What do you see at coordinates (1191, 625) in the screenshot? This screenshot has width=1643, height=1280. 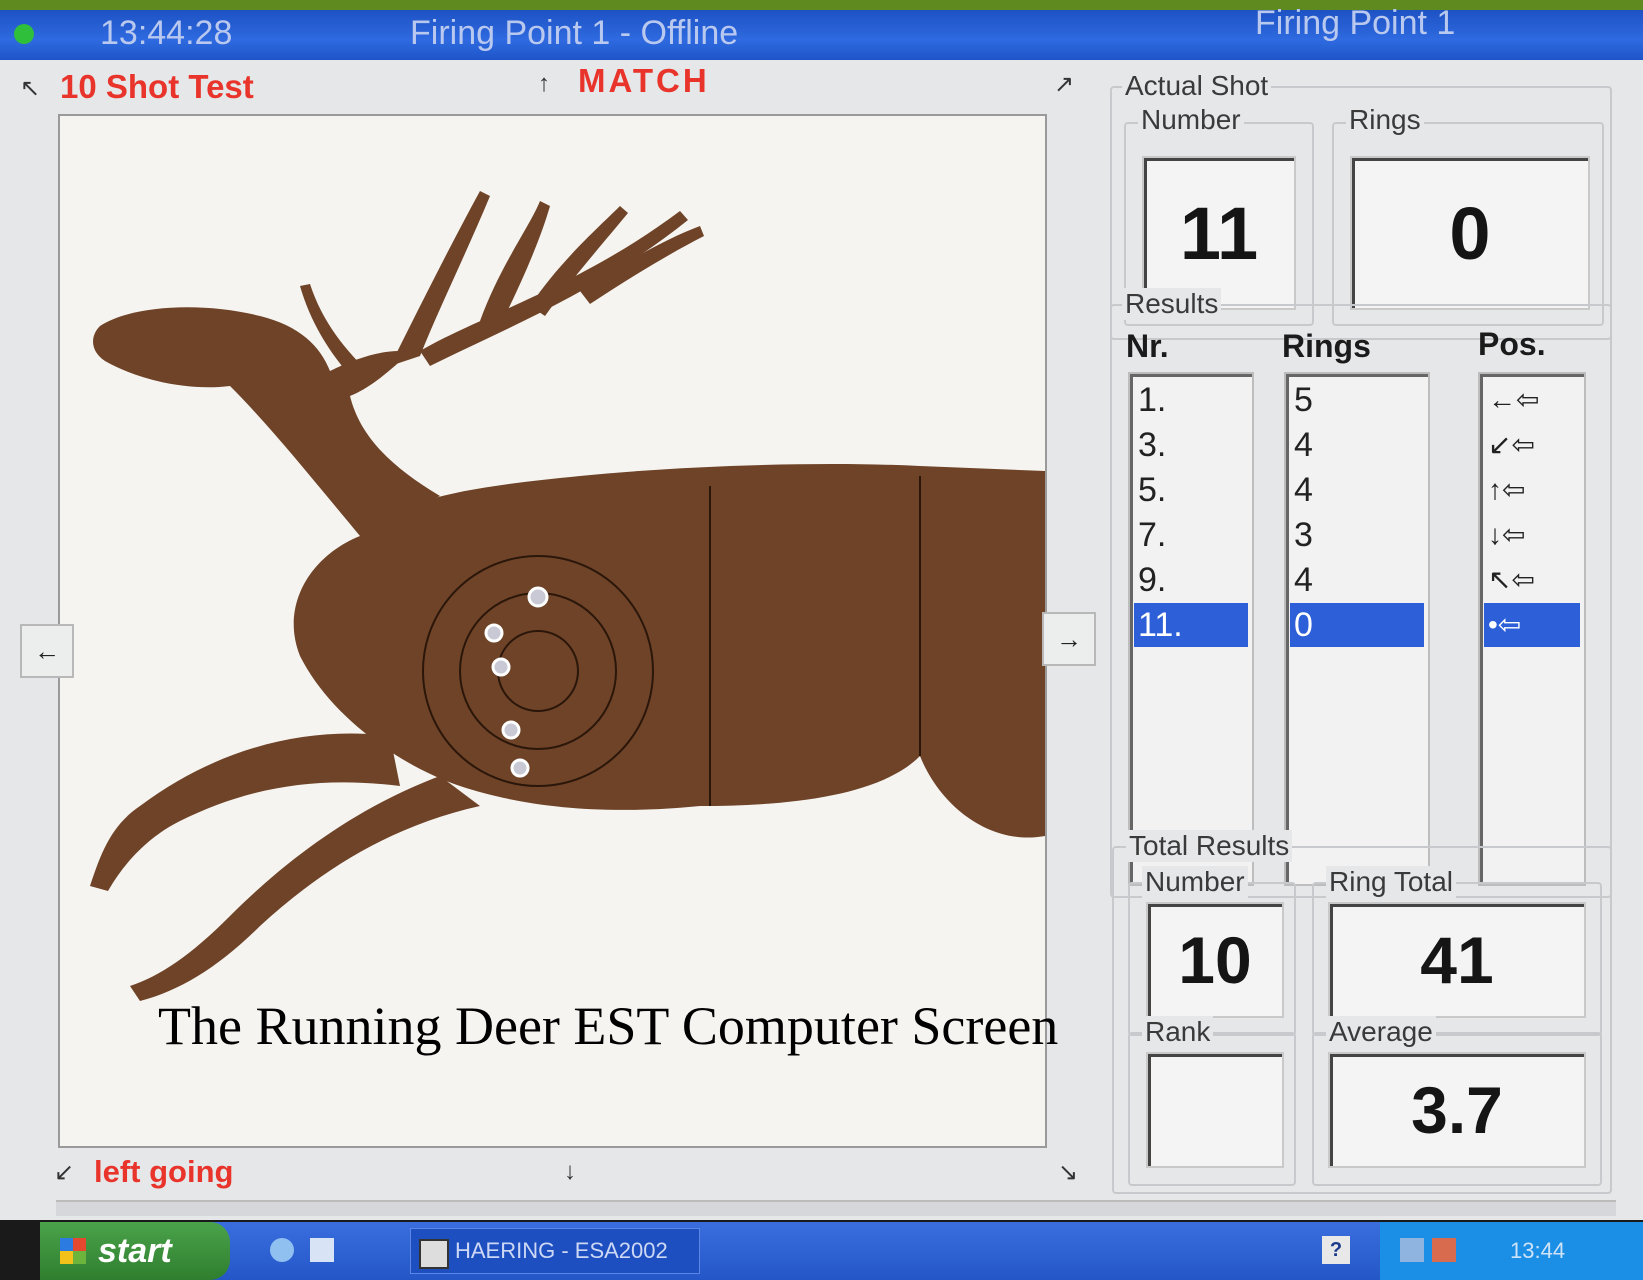 I see `list-item-selected: 11.` at bounding box center [1191, 625].